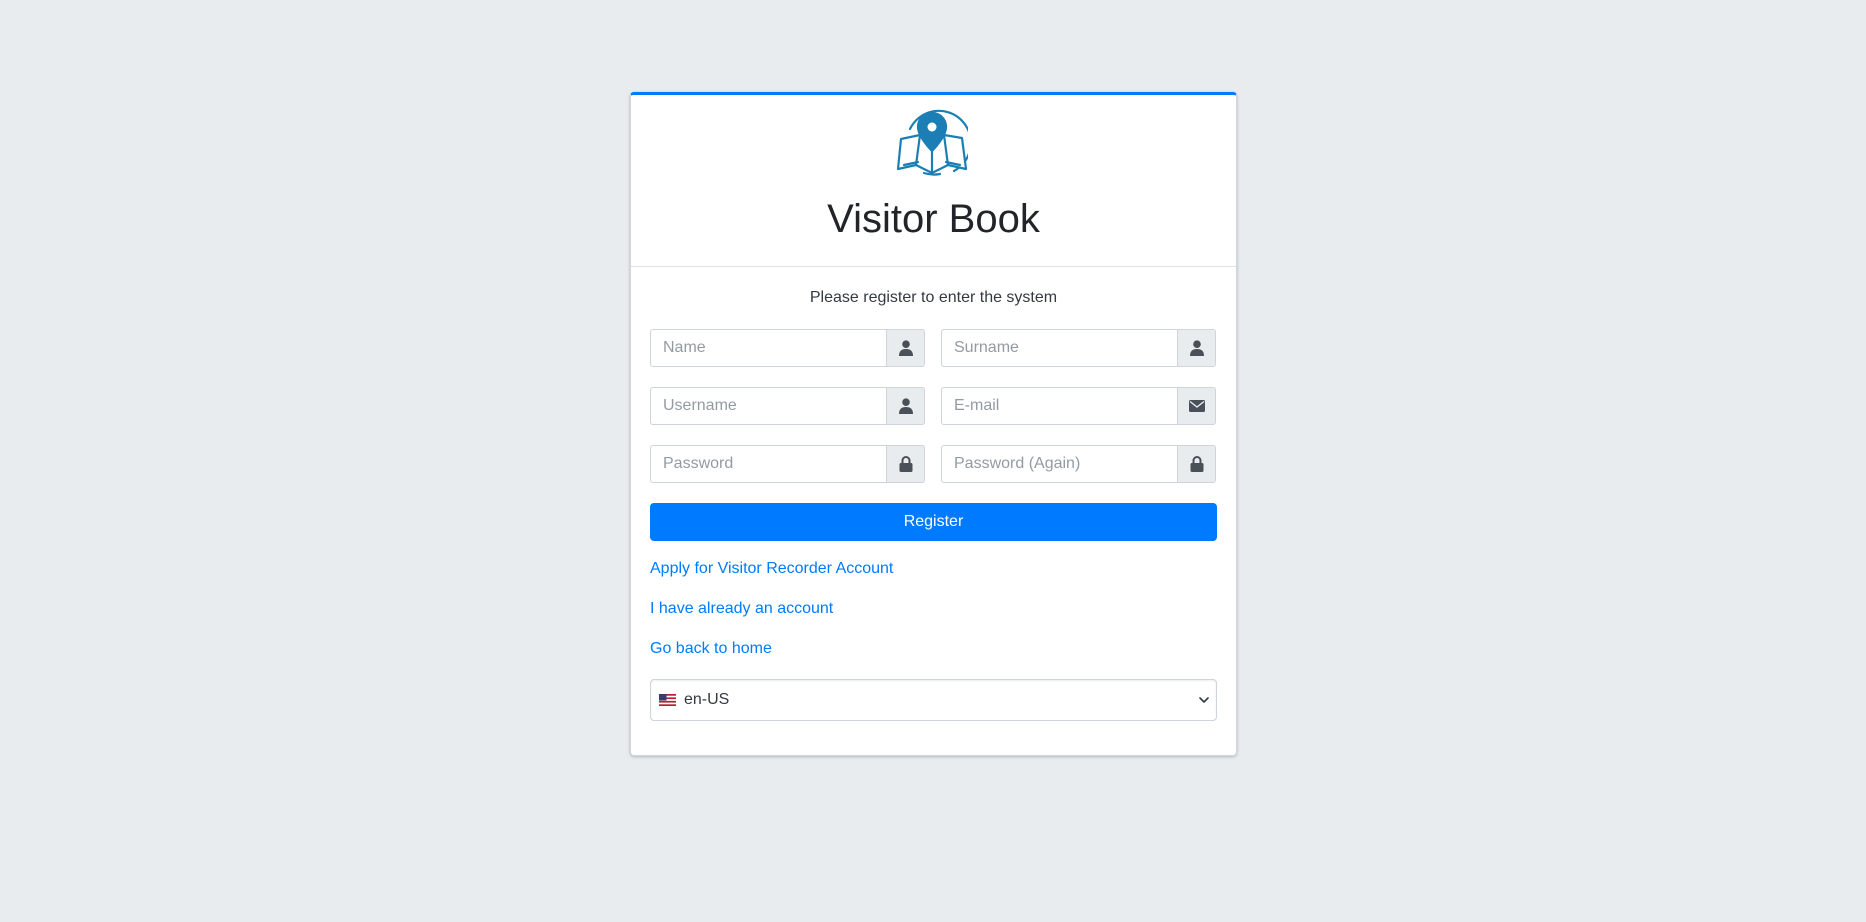  I want to click on form-row-passwords, so click(933, 464).